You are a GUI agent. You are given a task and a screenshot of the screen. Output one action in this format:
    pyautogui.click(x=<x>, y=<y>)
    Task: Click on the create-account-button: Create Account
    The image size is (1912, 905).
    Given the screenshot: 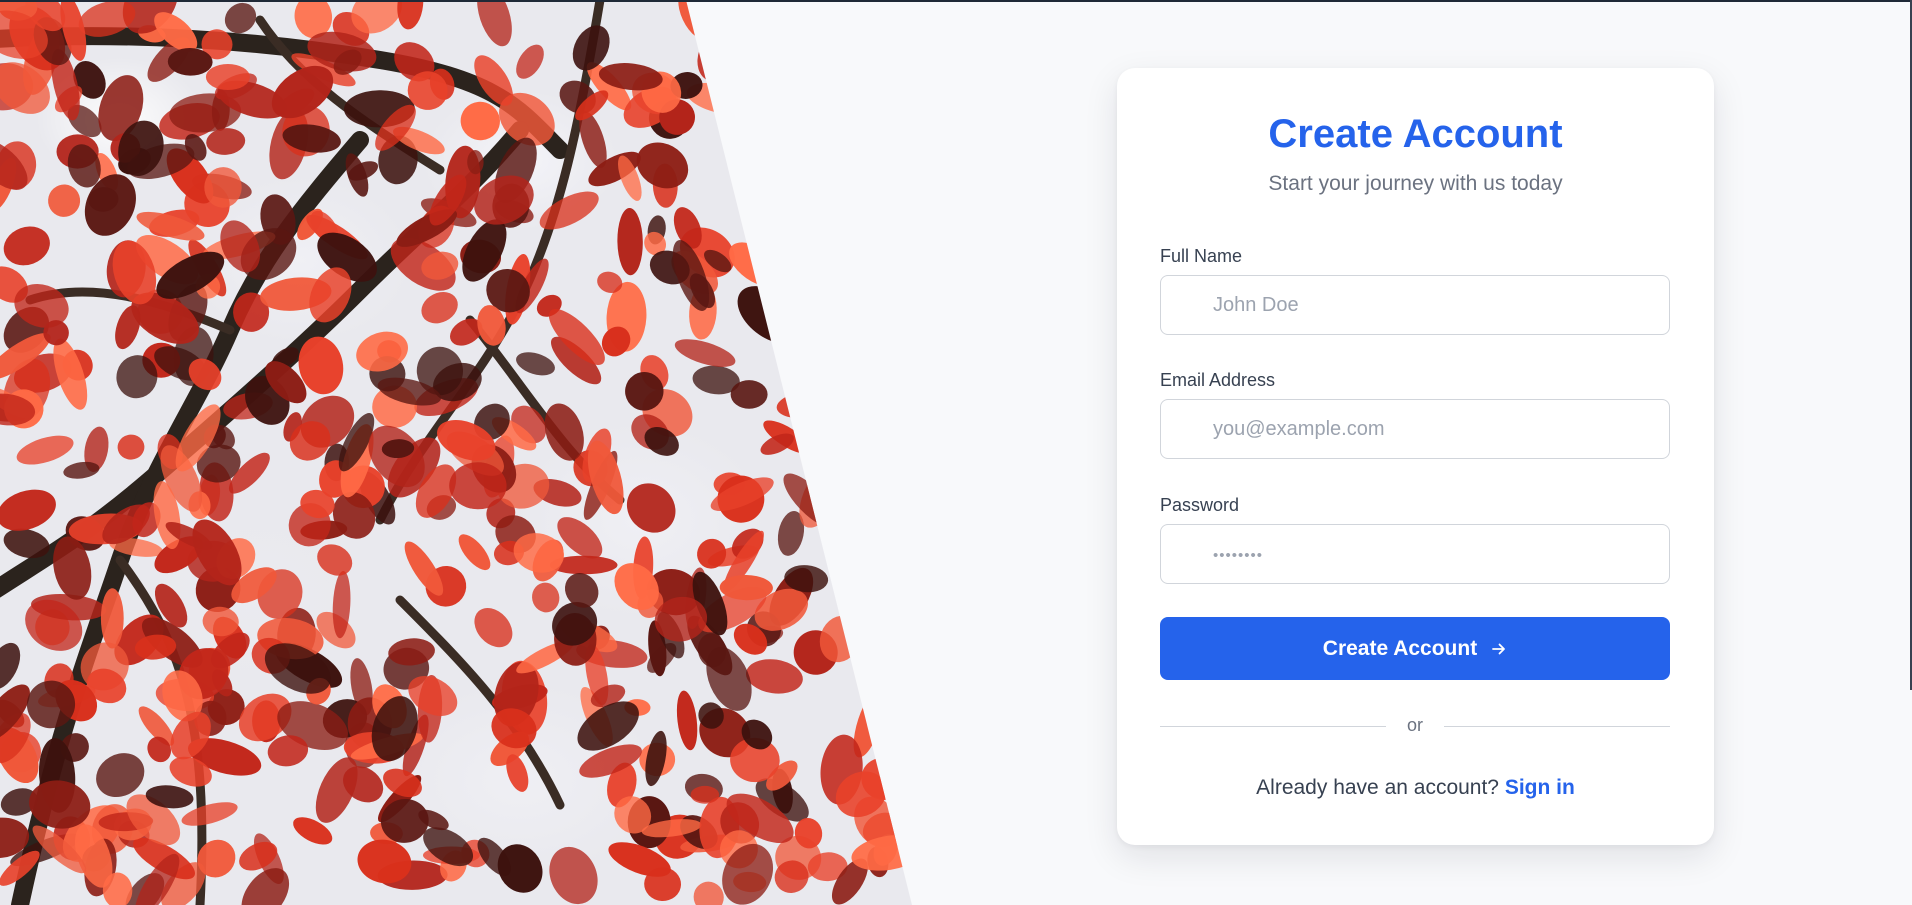 What is the action you would take?
    pyautogui.click(x=1415, y=648)
    